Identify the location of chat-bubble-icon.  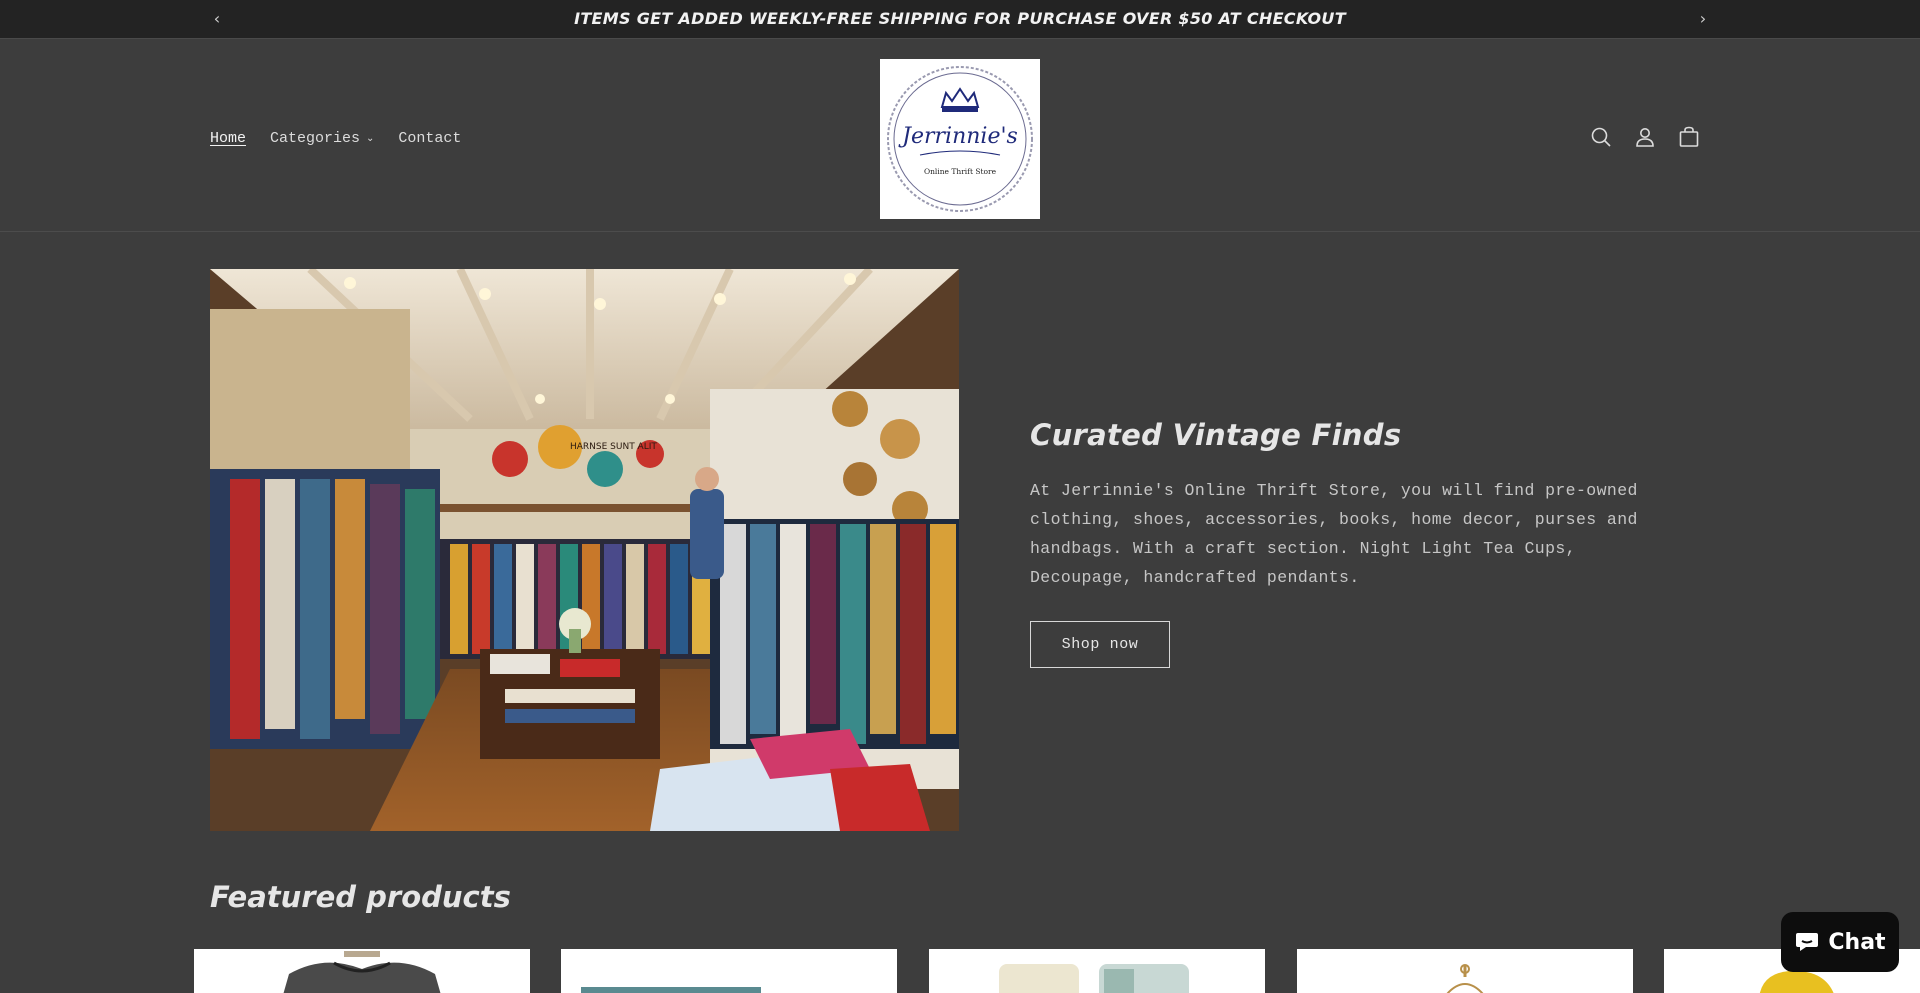
(1807, 942).